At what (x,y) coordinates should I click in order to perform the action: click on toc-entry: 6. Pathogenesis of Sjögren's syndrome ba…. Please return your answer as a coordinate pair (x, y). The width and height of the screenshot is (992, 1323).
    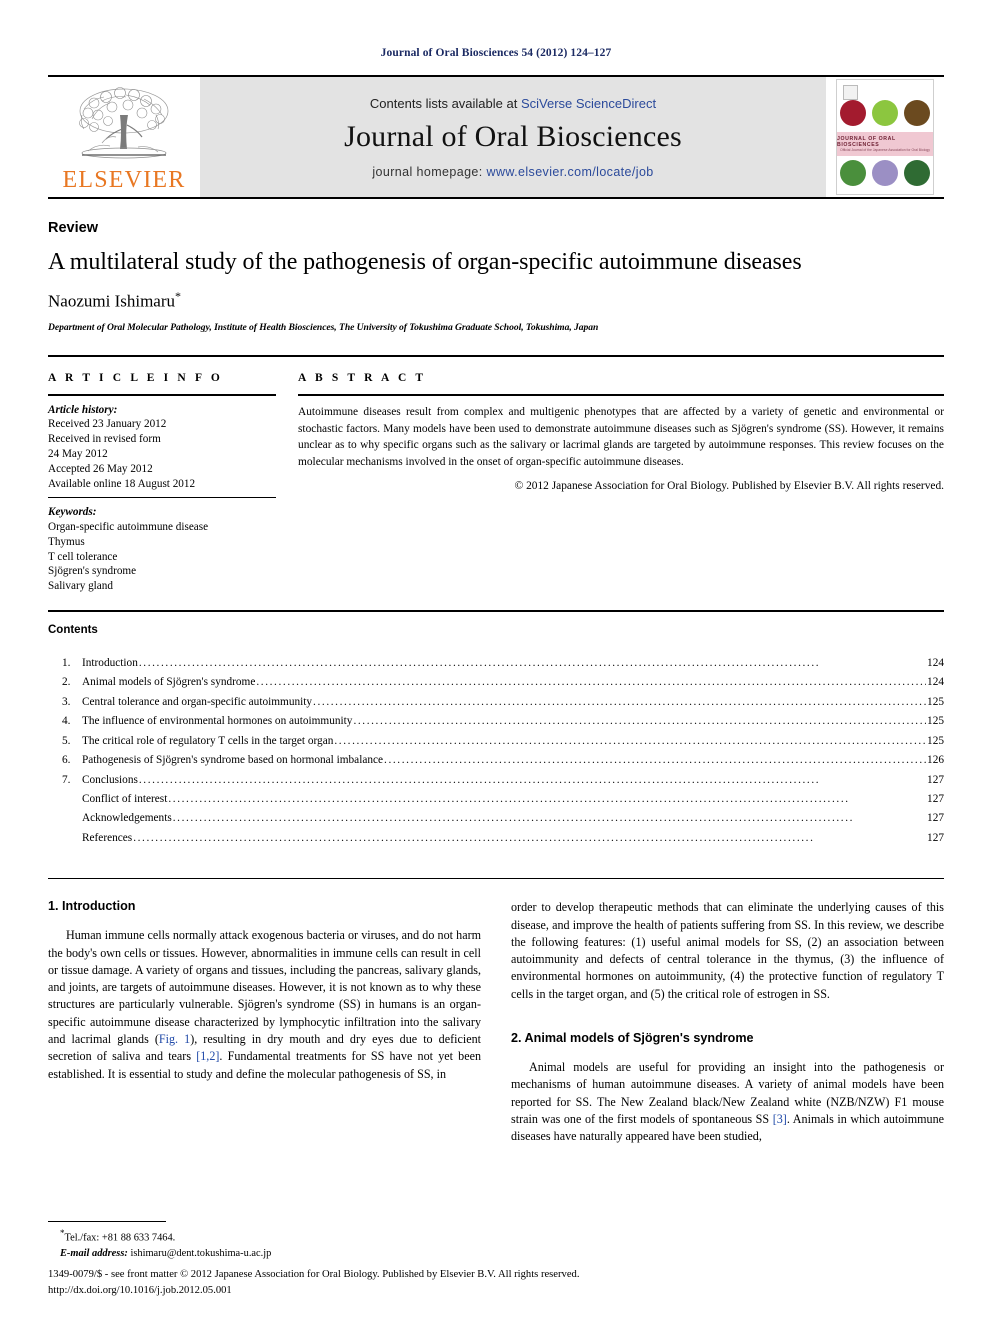
    Looking at the image, I should click on (503, 760).